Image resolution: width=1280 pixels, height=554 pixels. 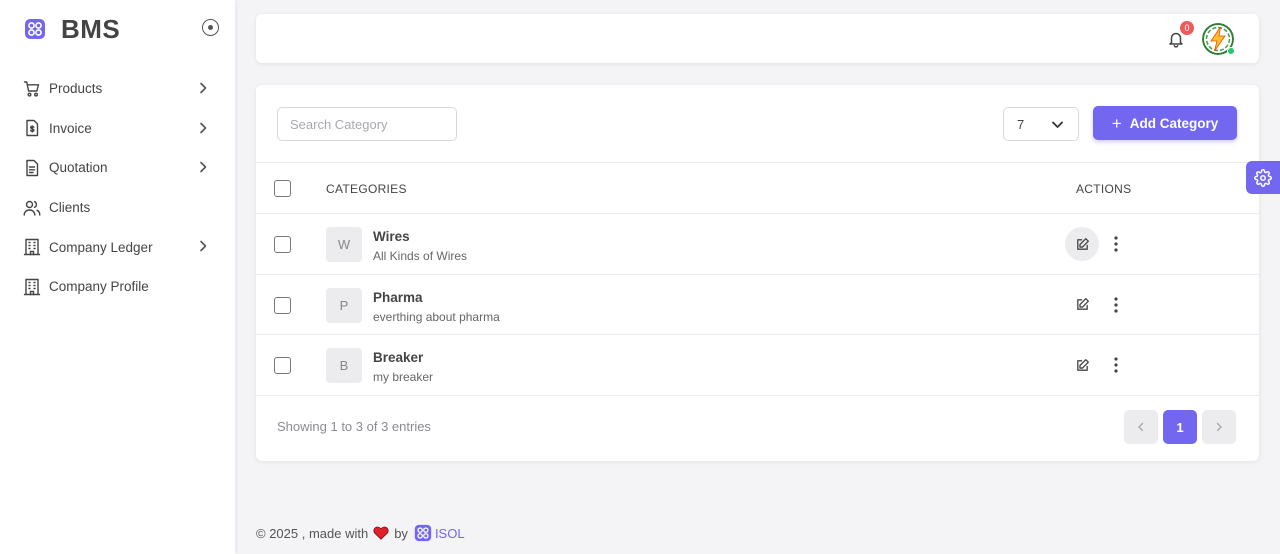 I want to click on document-icon, so click(x=32, y=168).